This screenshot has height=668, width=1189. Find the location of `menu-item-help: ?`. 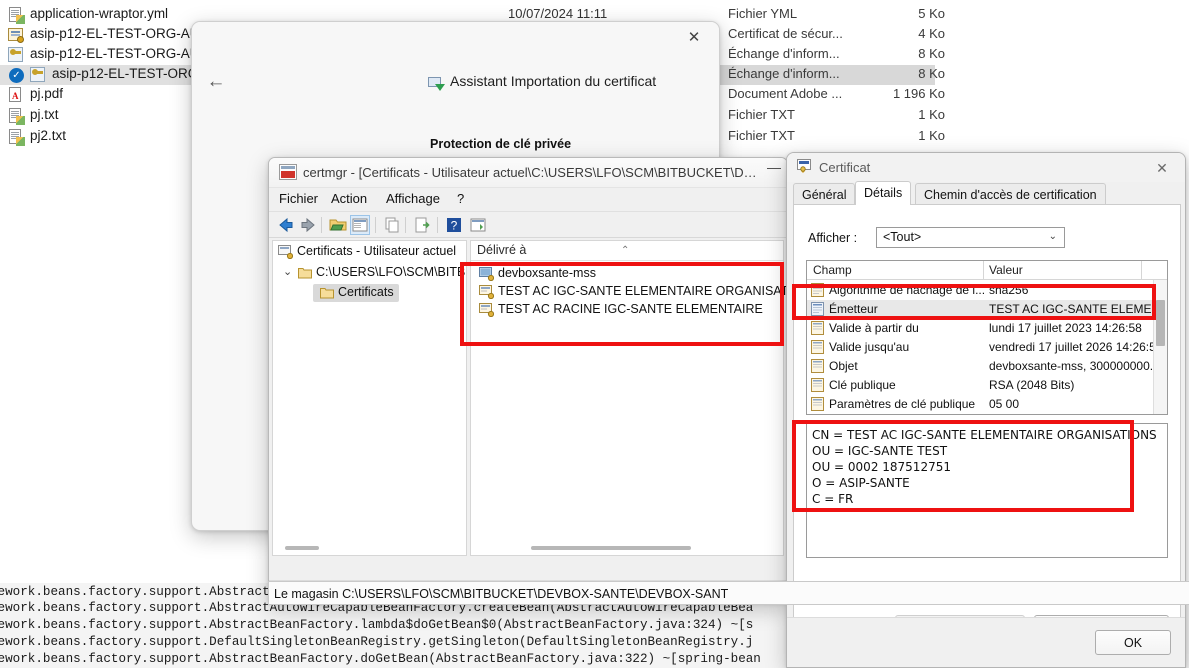

menu-item-help: ? is located at coordinates (460, 198).